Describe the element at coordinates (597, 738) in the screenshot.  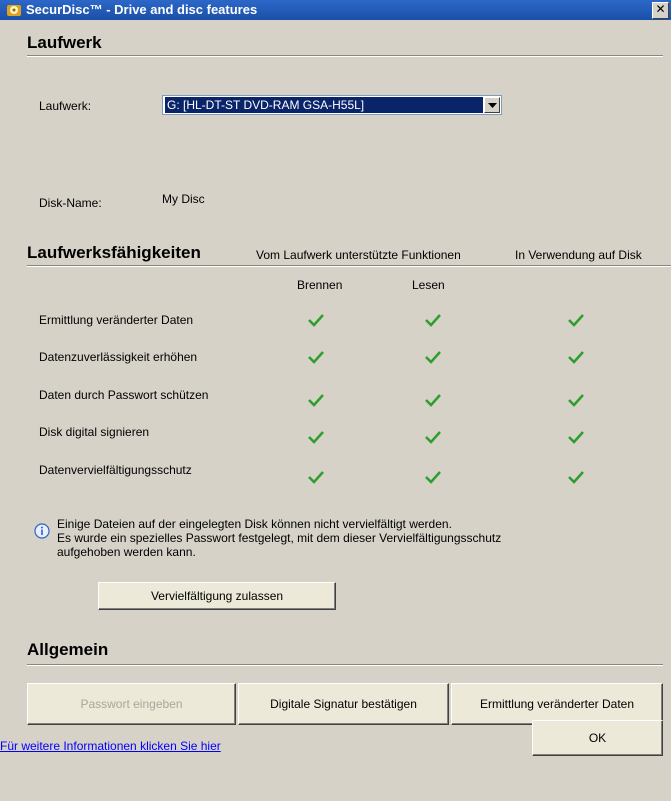
I see `ok-button: OK` at that location.